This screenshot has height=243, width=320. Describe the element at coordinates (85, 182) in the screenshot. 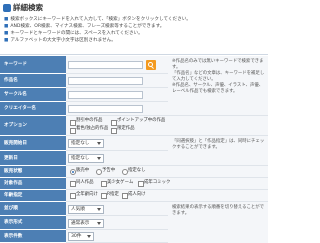

I see `checkbox-label: 同人作品` at that location.